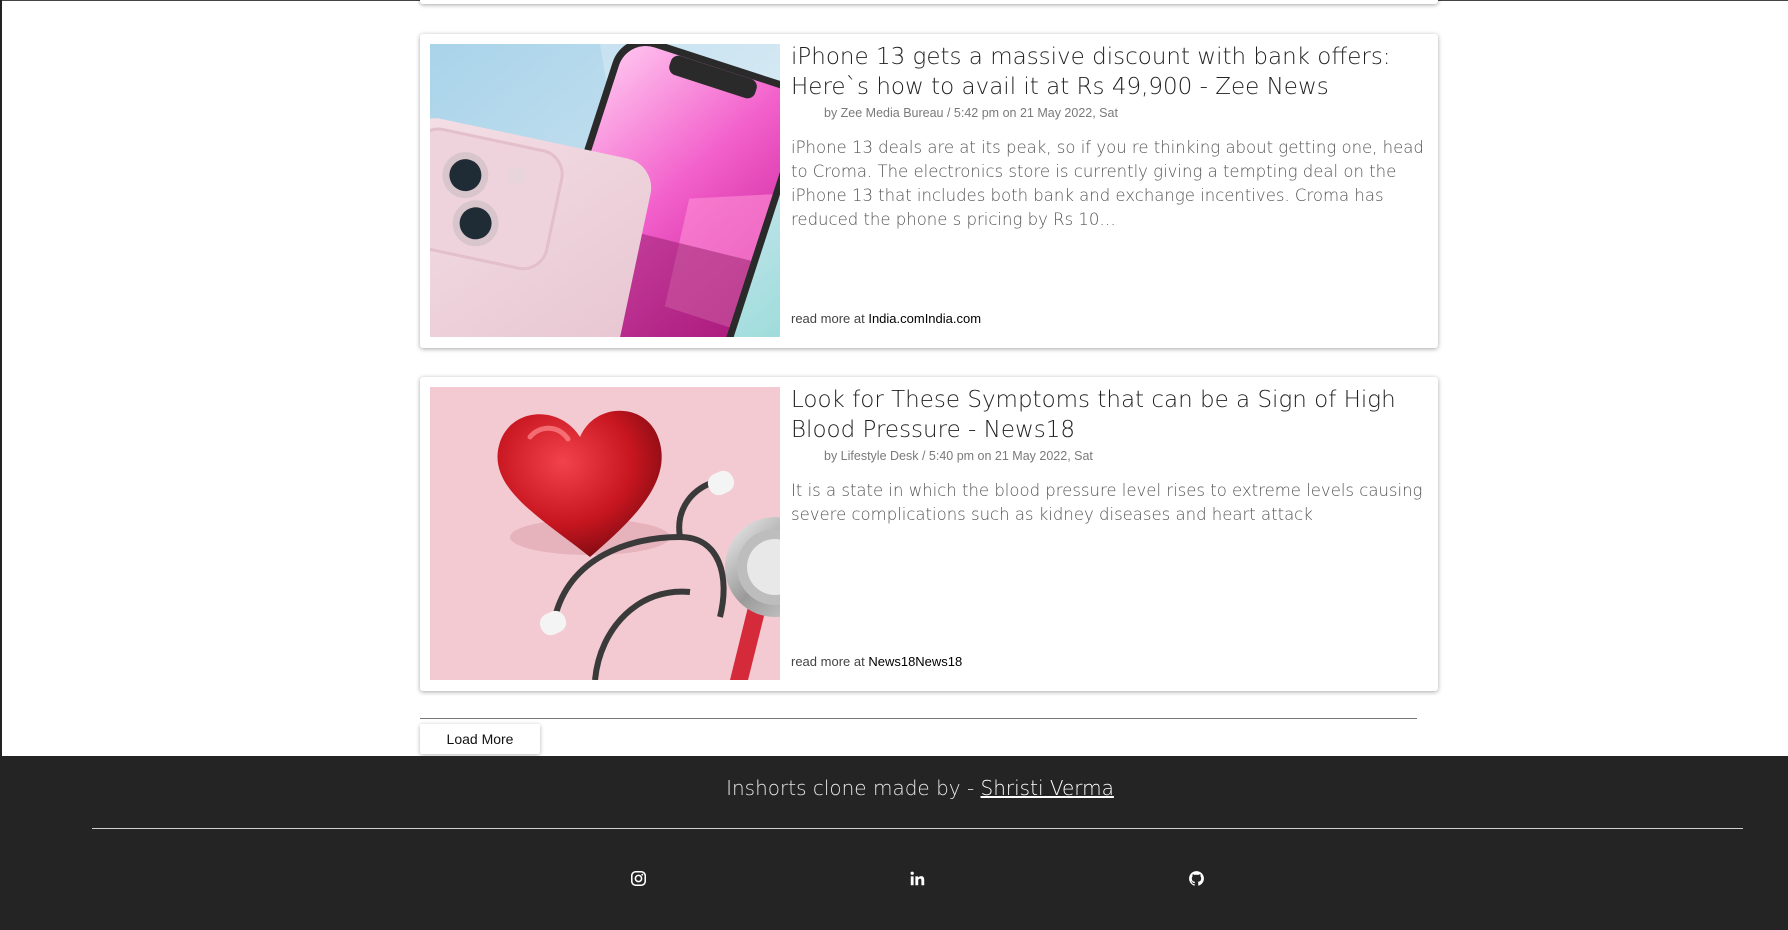 The height and width of the screenshot is (930, 1788). I want to click on github-icon, so click(1196, 878).